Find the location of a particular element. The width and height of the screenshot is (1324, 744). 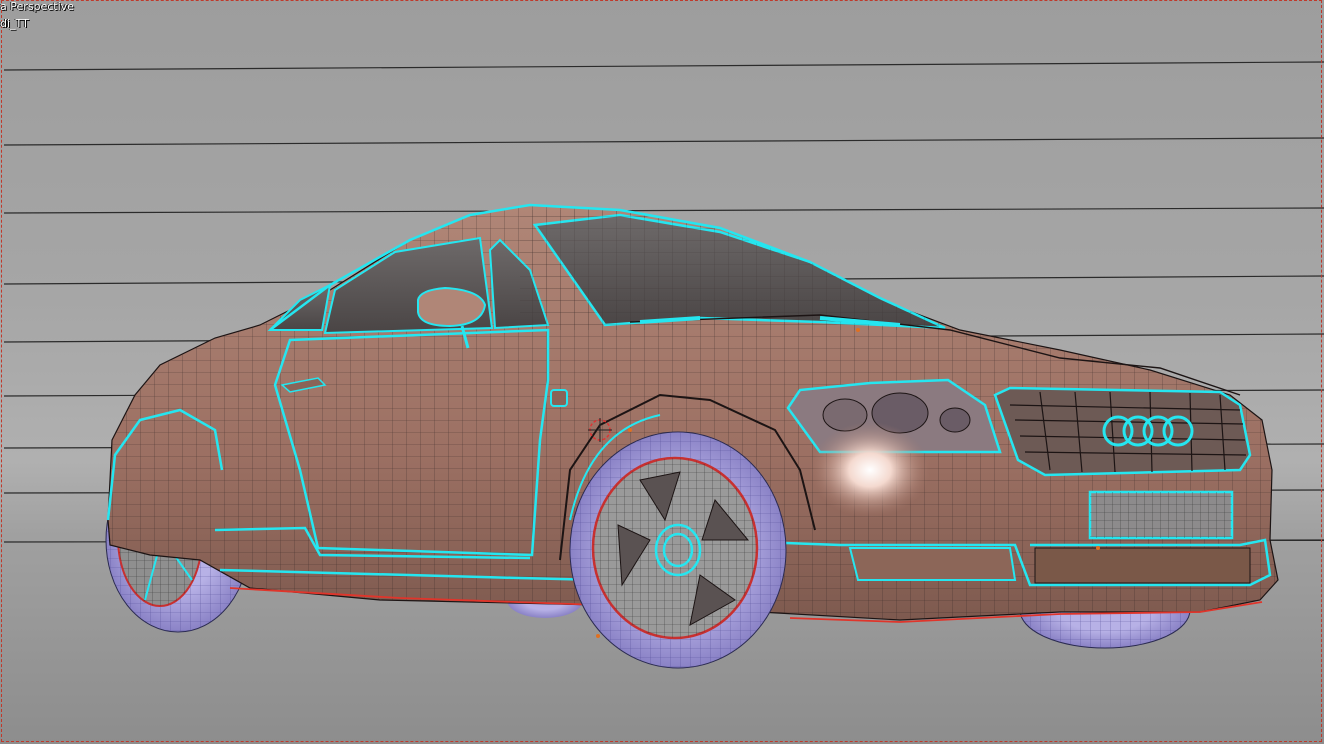

active-object-label: di_TT is located at coordinates (14, 23).